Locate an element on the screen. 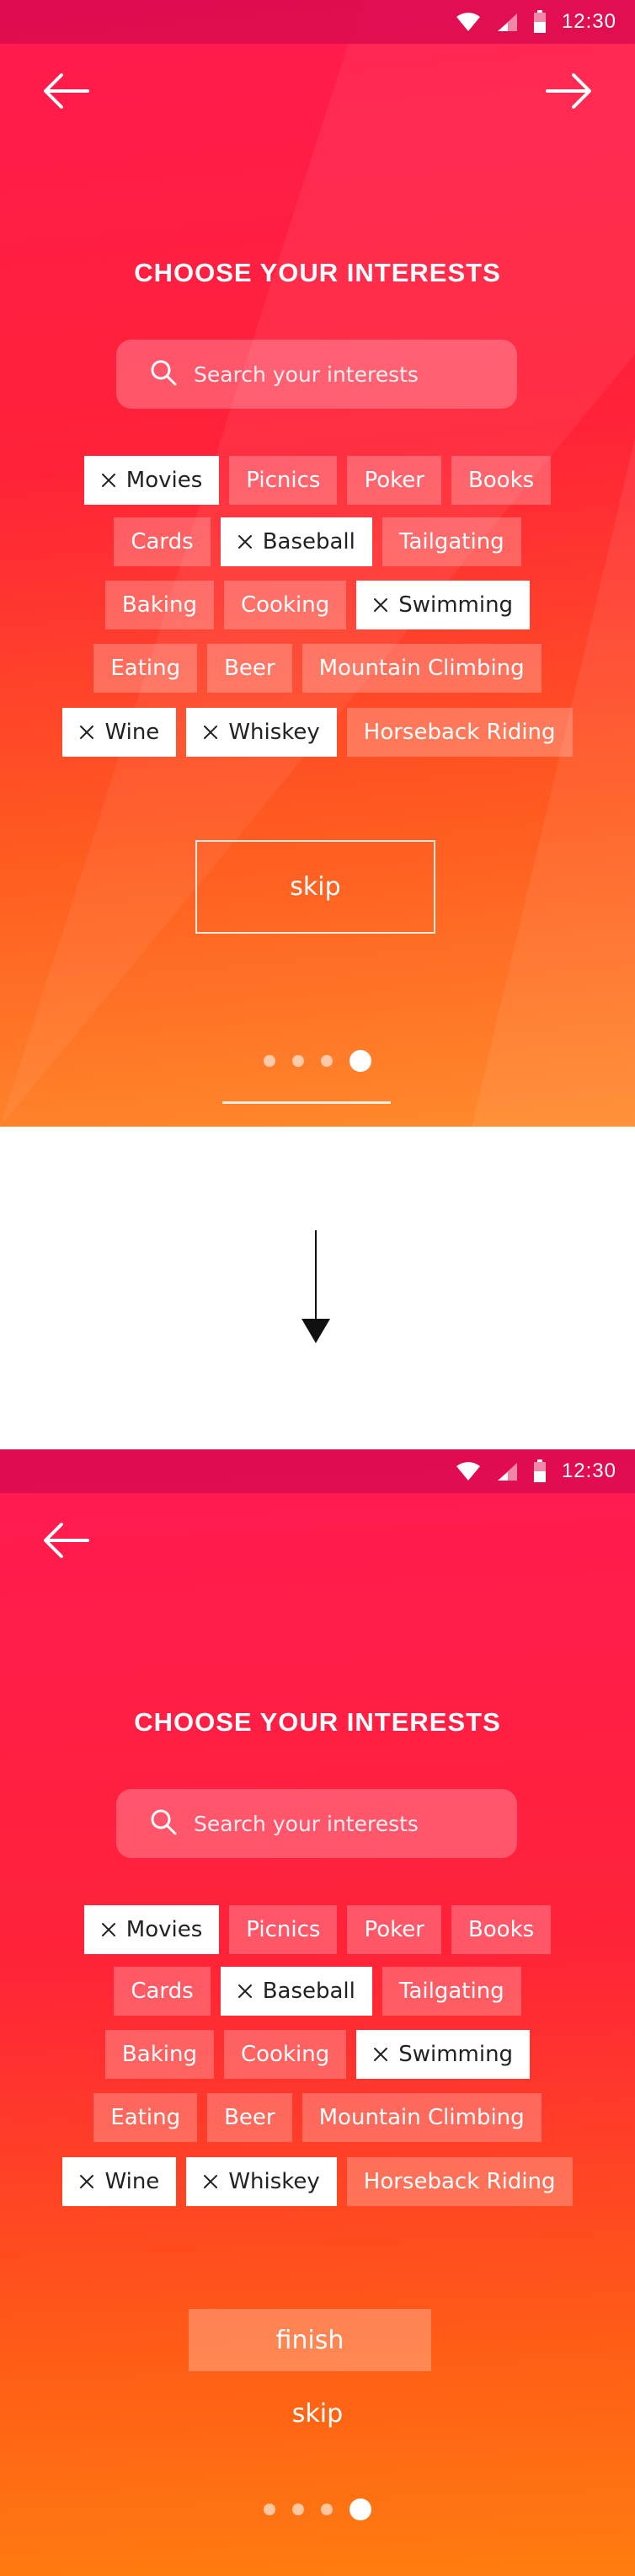 This screenshot has height=2576, width=635. signal-icon is located at coordinates (507, 1471).